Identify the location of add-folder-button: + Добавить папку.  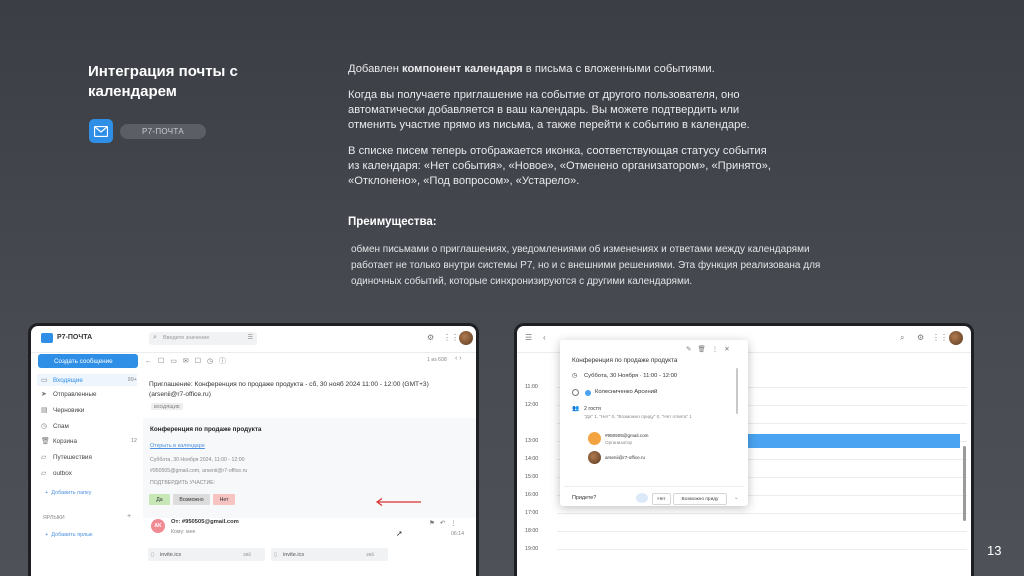
(68, 493).